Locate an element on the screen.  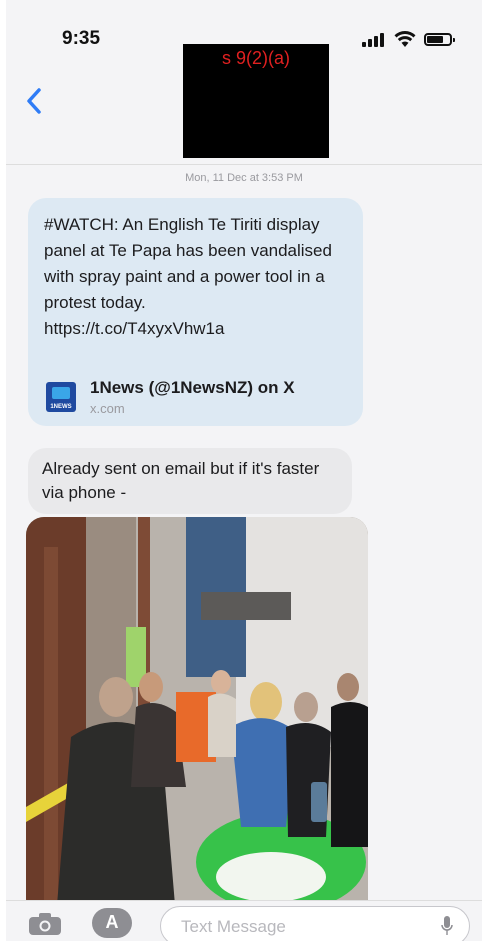
camera-icon is located at coordinates (45, 924).